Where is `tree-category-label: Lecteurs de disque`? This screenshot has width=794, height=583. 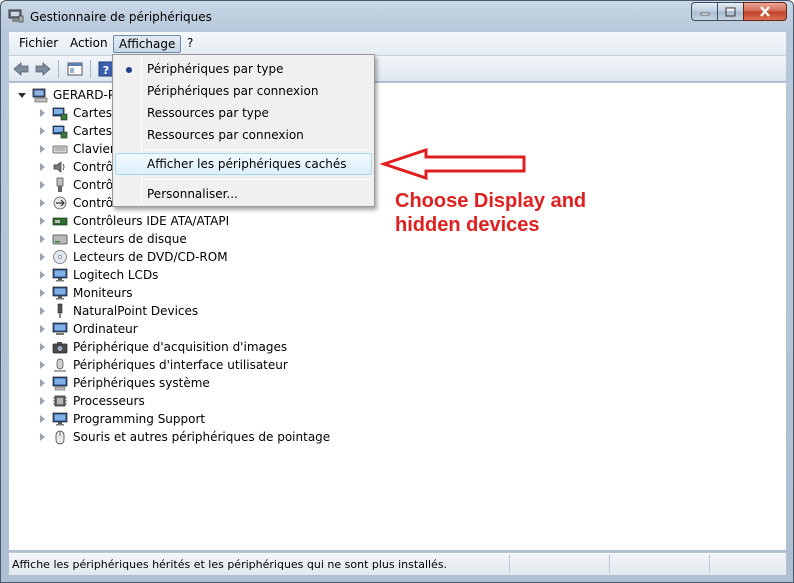 tree-category-label: Lecteurs de disque is located at coordinates (130, 239).